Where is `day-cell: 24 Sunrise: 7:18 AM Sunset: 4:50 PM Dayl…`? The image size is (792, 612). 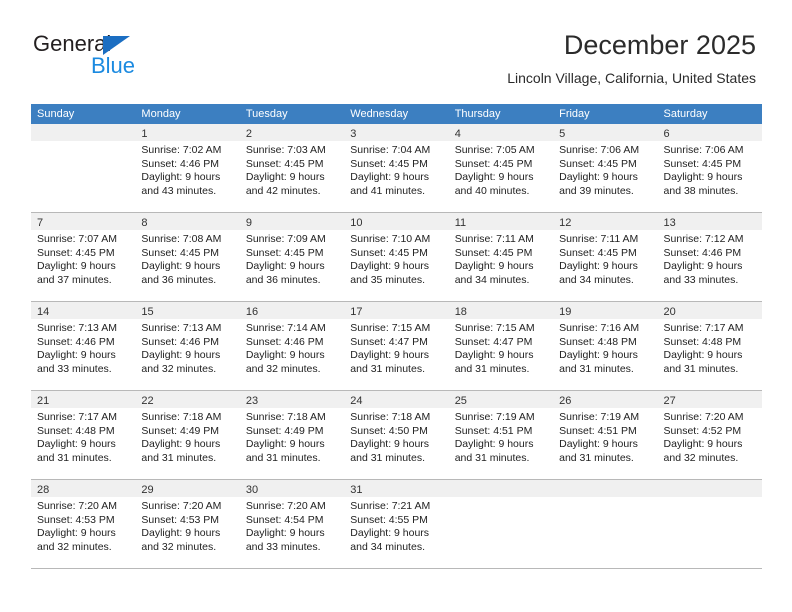 day-cell: 24 Sunrise: 7:18 AM Sunset: 4:50 PM Dayl… is located at coordinates (396, 435).